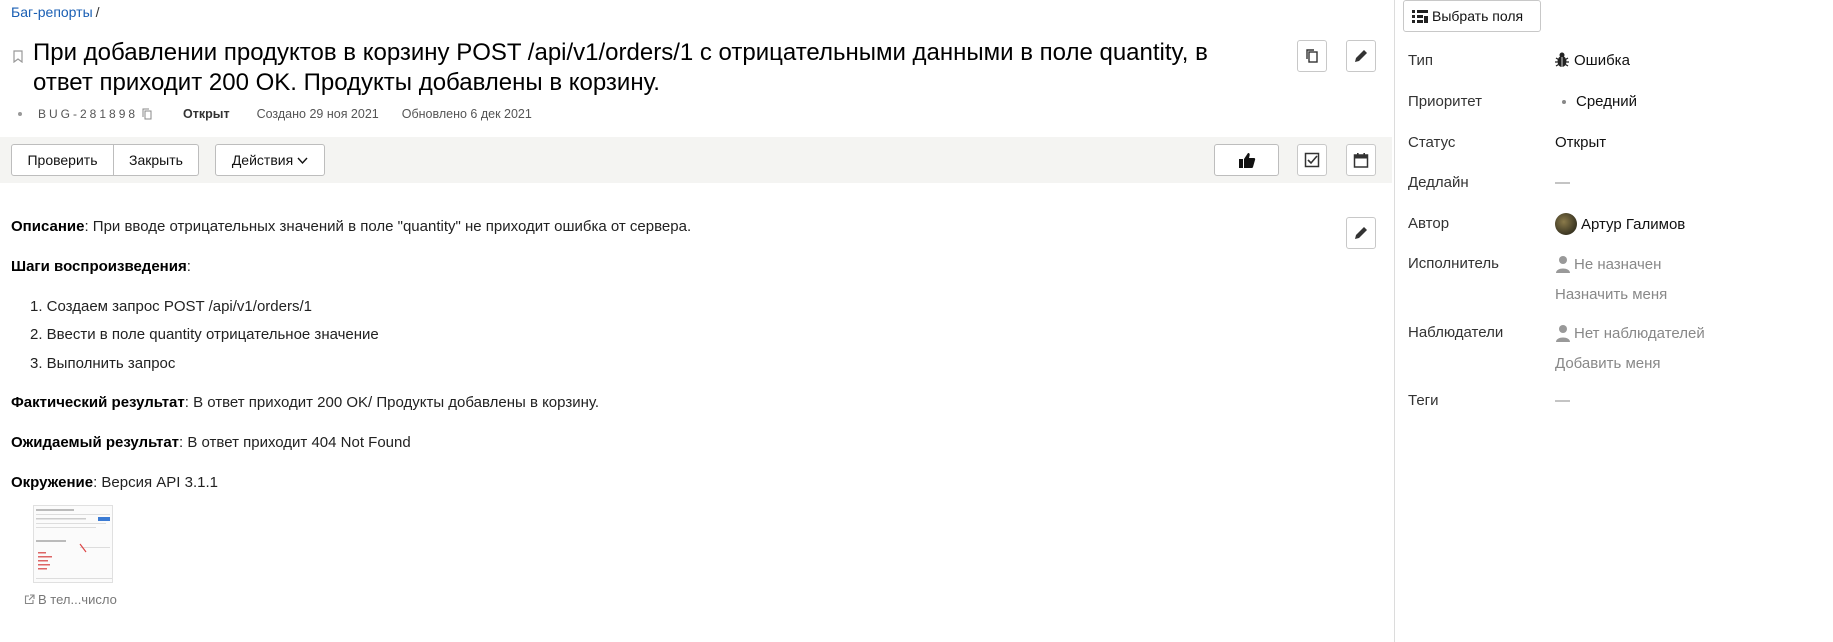  What do you see at coordinates (18, 56) in the screenshot?
I see `bookmark-icon` at bounding box center [18, 56].